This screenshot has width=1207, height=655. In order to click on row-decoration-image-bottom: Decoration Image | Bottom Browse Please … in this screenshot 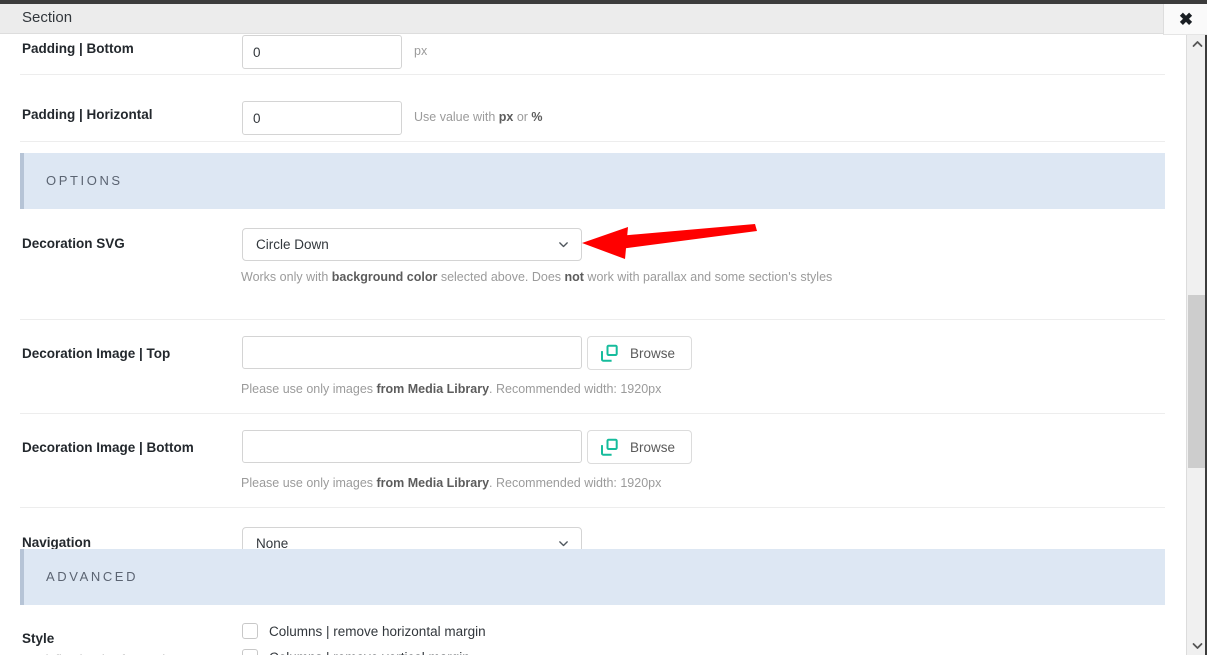, I will do `click(592, 461)`.